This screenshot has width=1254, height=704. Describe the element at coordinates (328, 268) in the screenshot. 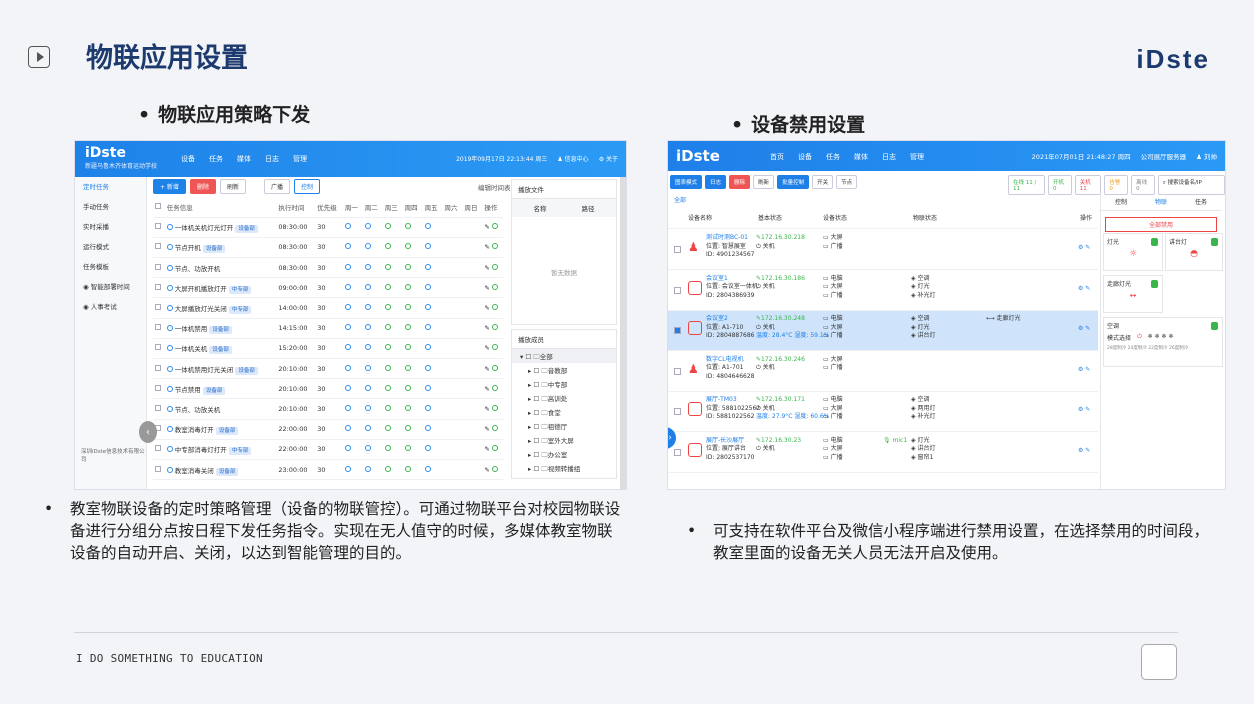

I see `table-row: 节点、功放开机 08:30:00 30 ✎` at that location.